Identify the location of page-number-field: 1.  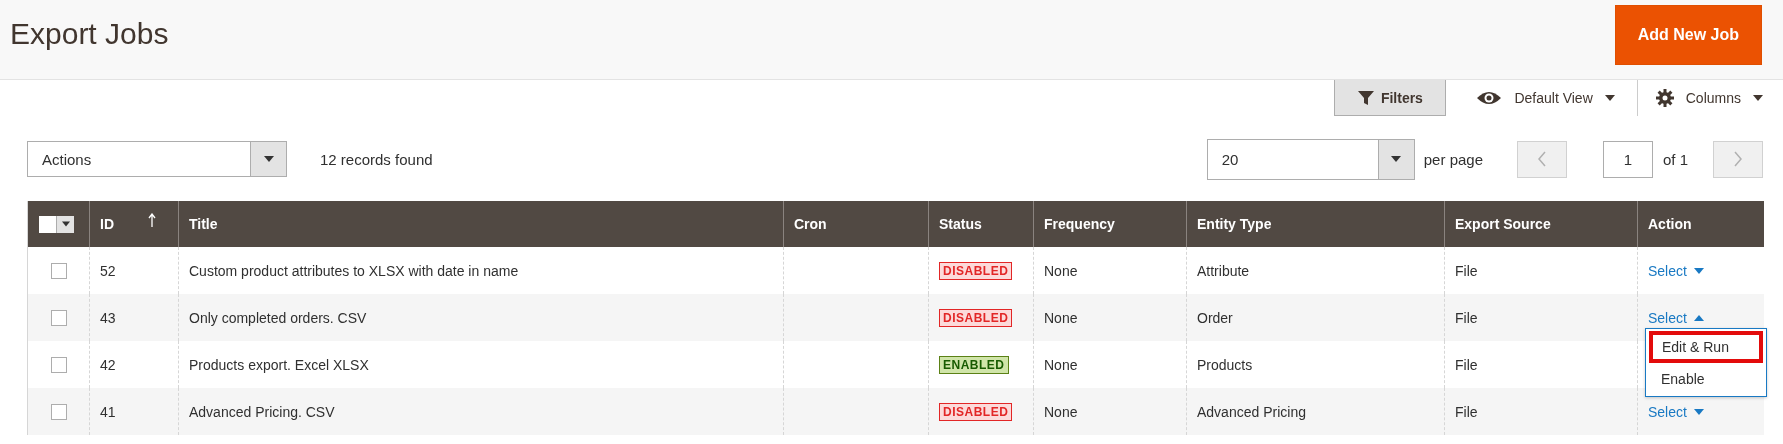
(1628, 159).